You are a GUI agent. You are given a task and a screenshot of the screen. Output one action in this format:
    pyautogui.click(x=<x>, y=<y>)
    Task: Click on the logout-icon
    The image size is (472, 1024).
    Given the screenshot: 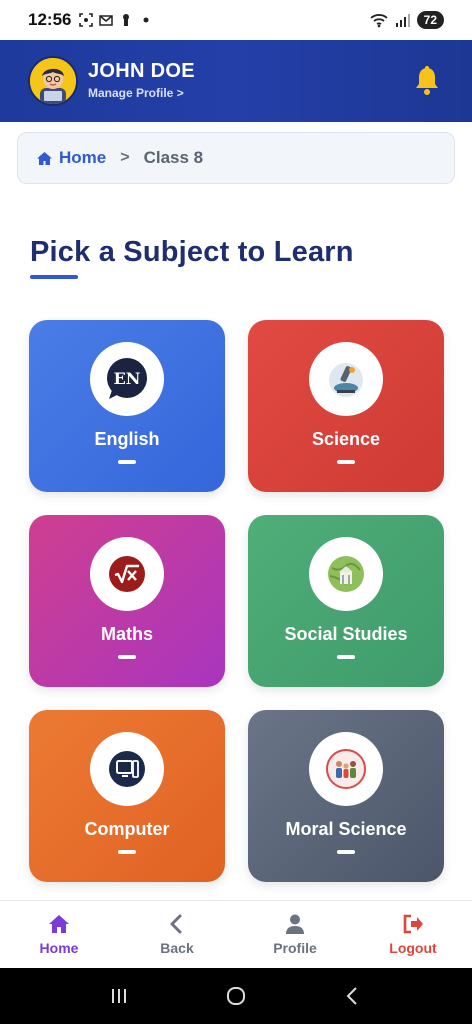 What is the action you would take?
    pyautogui.click(x=413, y=924)
    